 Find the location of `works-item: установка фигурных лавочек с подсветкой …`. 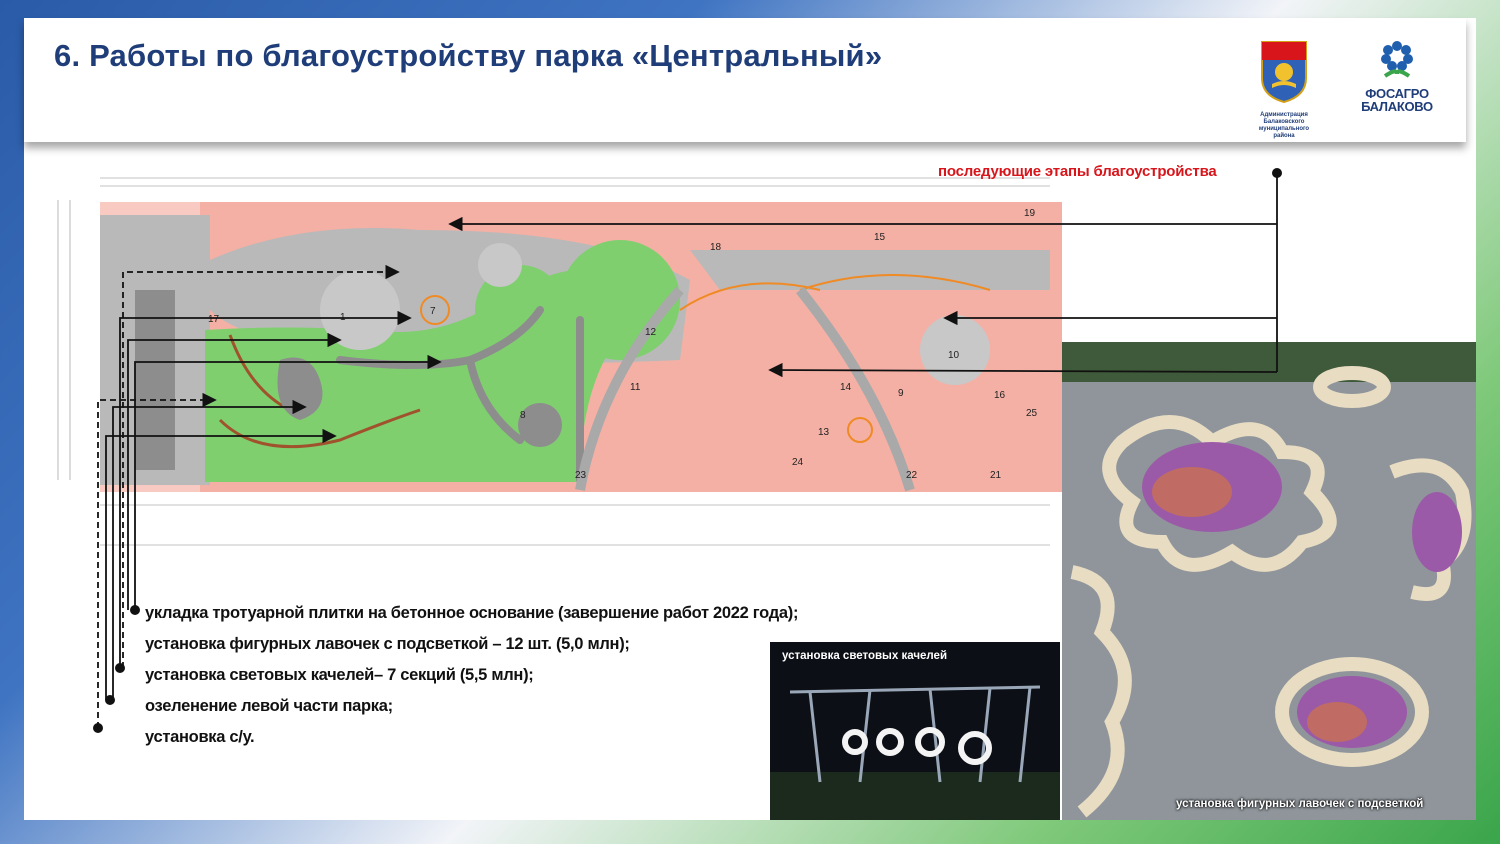

works-item: установка фигурных лавочек с подсветкой … is located at coordinates (387, 644).